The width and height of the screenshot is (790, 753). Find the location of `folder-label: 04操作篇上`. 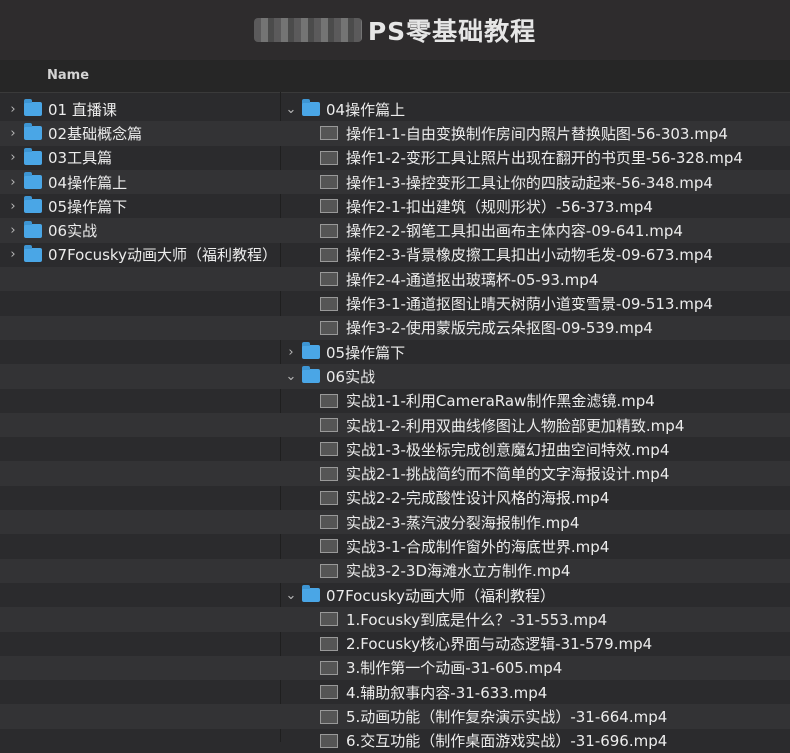

folder-label: 04操作篇上 is located at coordinates (88, 182).